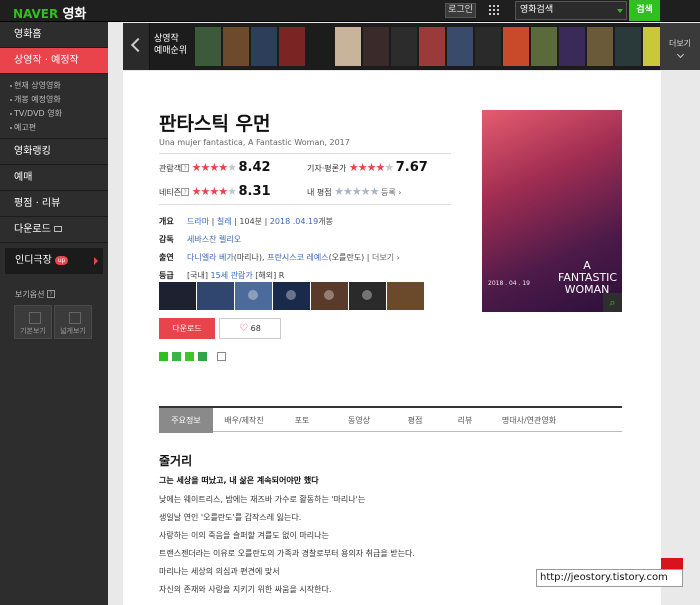 The width and height of the screenshot is (700, 605). What do you see at coordinates (54, 152) in the screenshot?
I see `sidebar-item-ranking: 영화랭킹` at bounding box center [54, 152].